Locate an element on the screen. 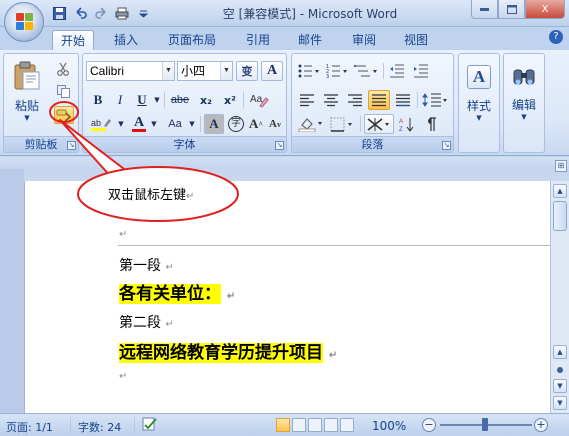 This screenshot has width=569, height=436. line-spacing-icon is located at coordinates (435, 100).